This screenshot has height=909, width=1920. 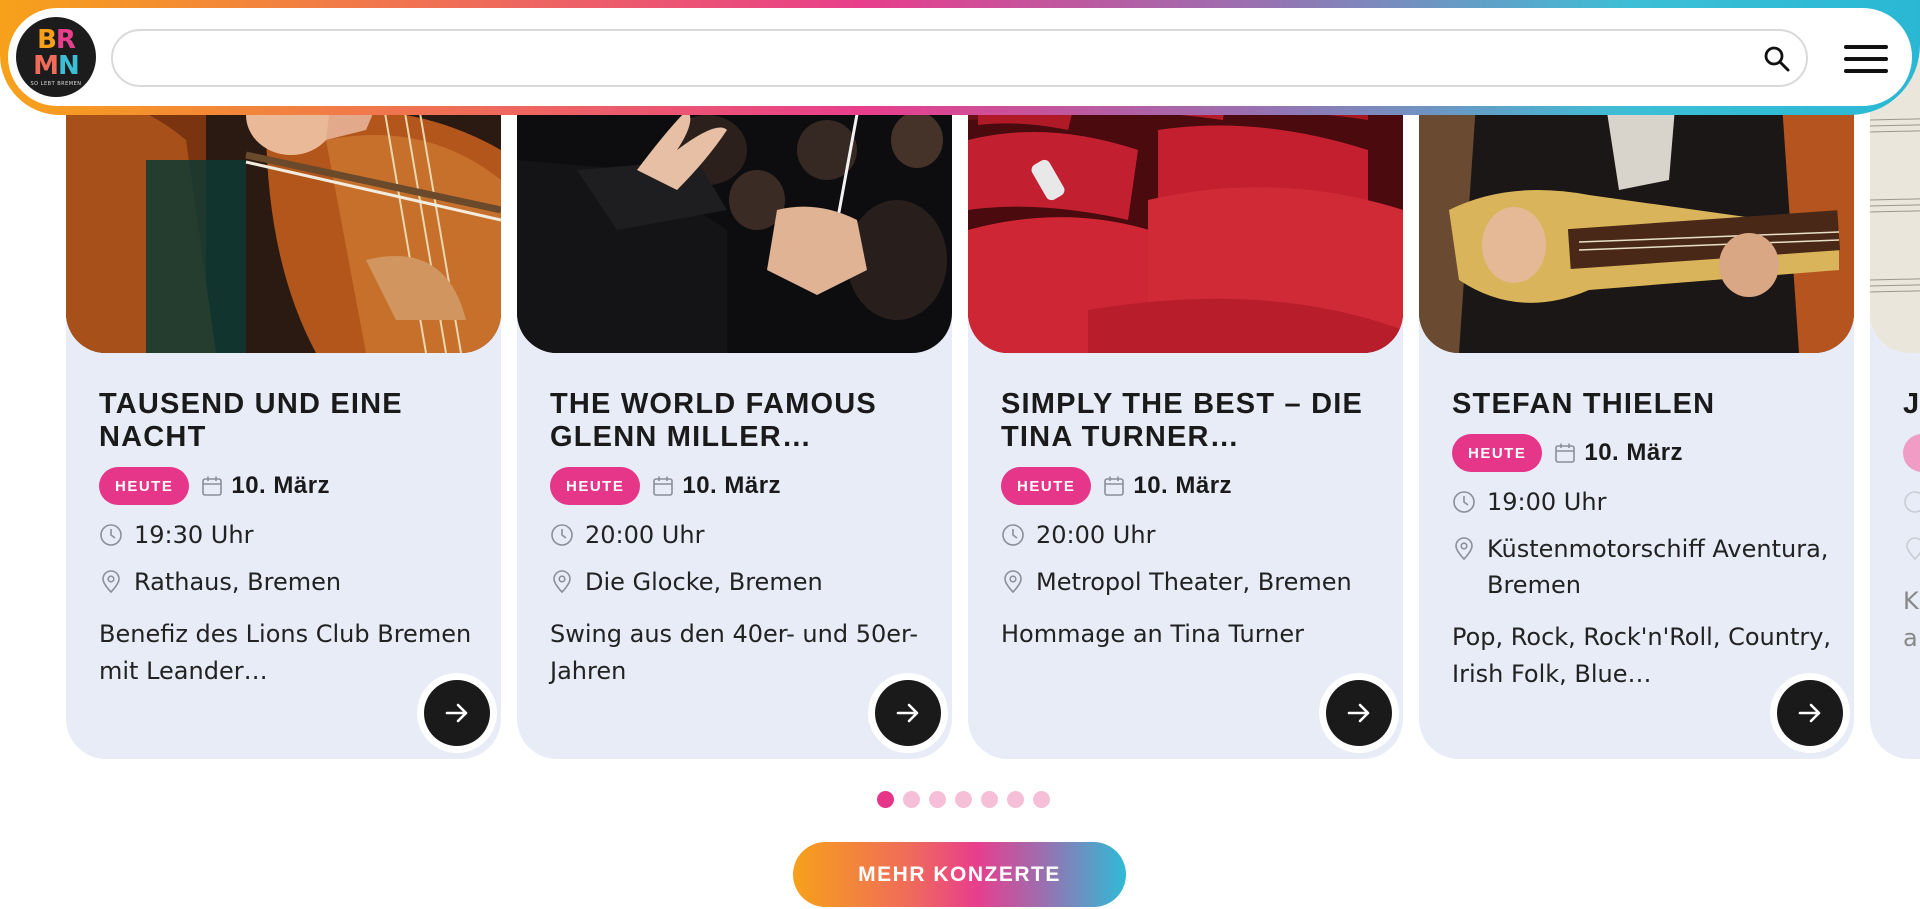 I want to click on event-time: 19:30 Uhr, so click(x=194, y=535).